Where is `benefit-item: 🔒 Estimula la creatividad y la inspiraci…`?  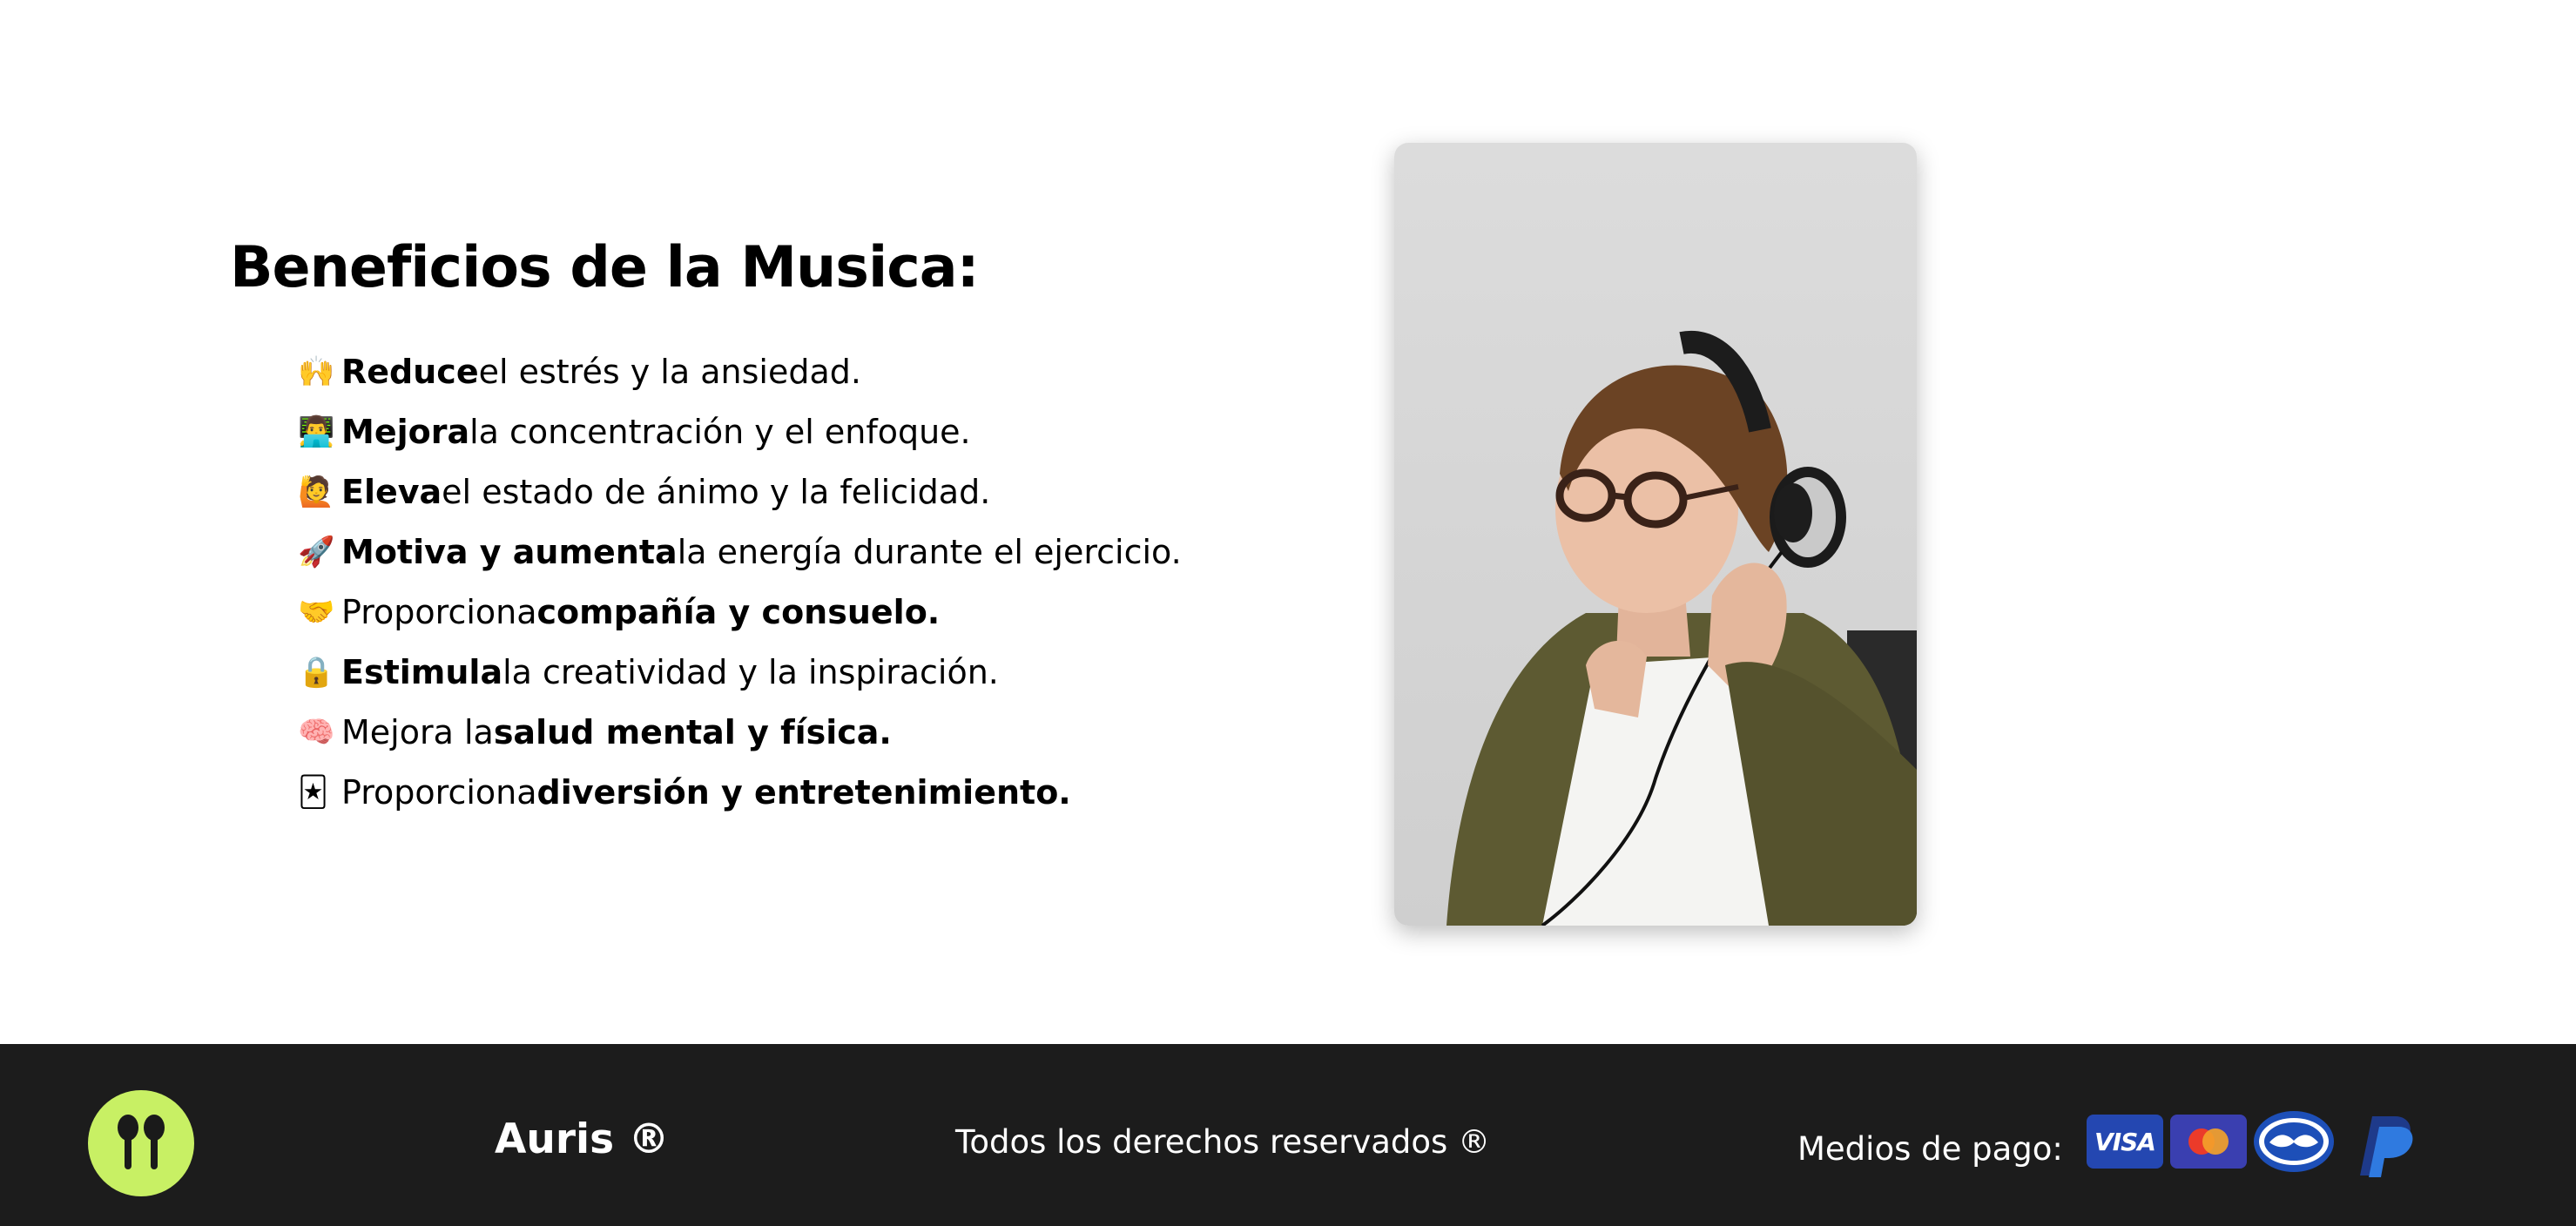 benefit-item: 🔒 Estimula la creatividad y la inspiraci… is located at coordinates (649, 671).